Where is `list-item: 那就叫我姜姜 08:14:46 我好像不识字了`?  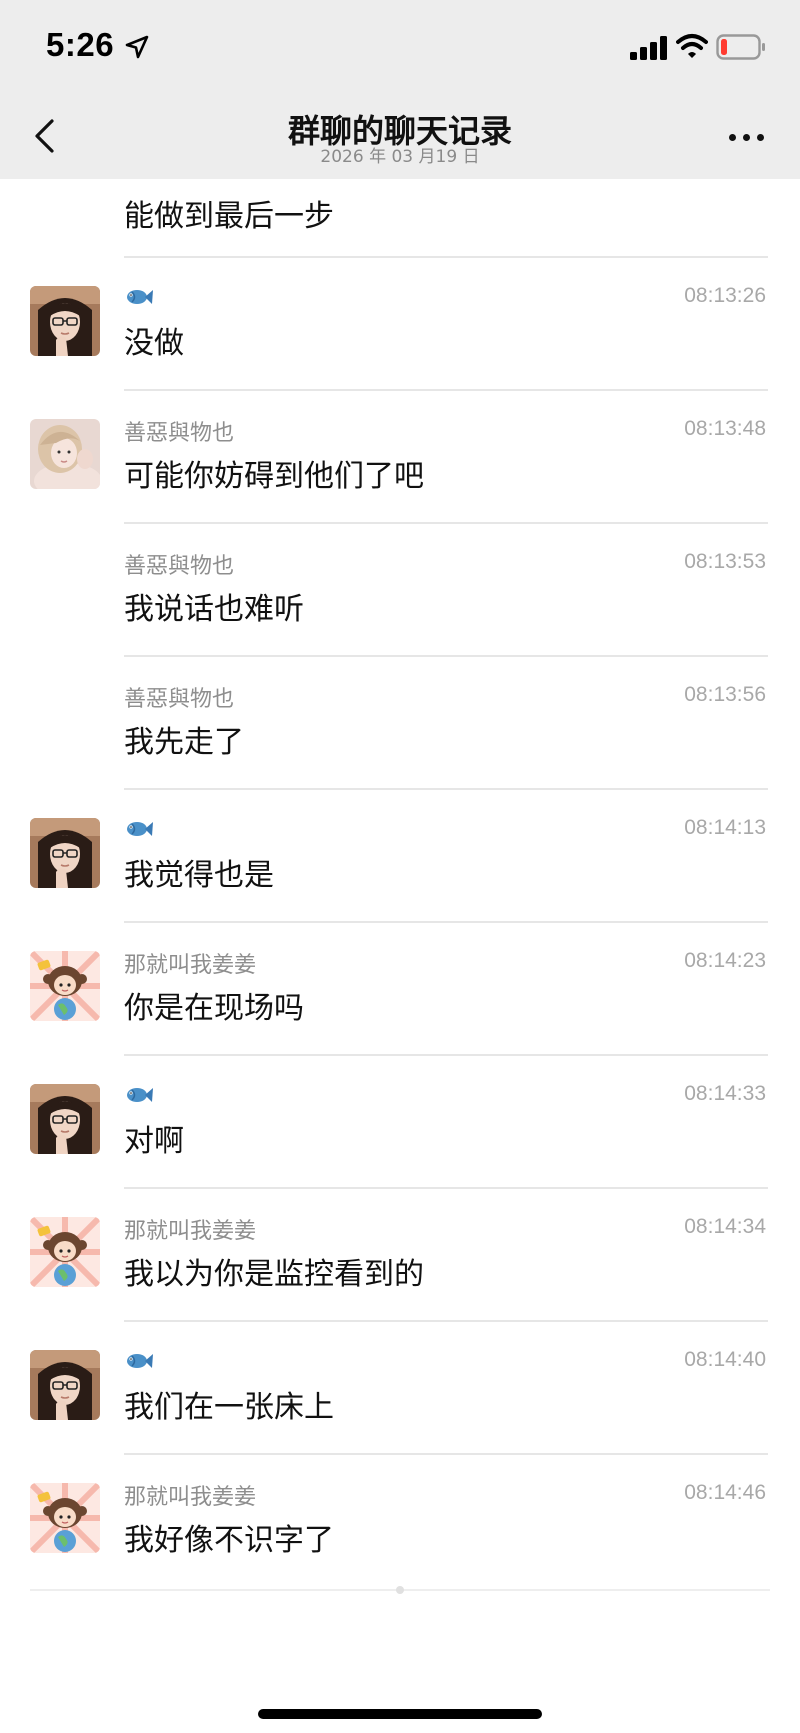 list-item: 那就叫我姜姜 08:14:46 我好像不识字了 is located at coordinates (400, 1520).